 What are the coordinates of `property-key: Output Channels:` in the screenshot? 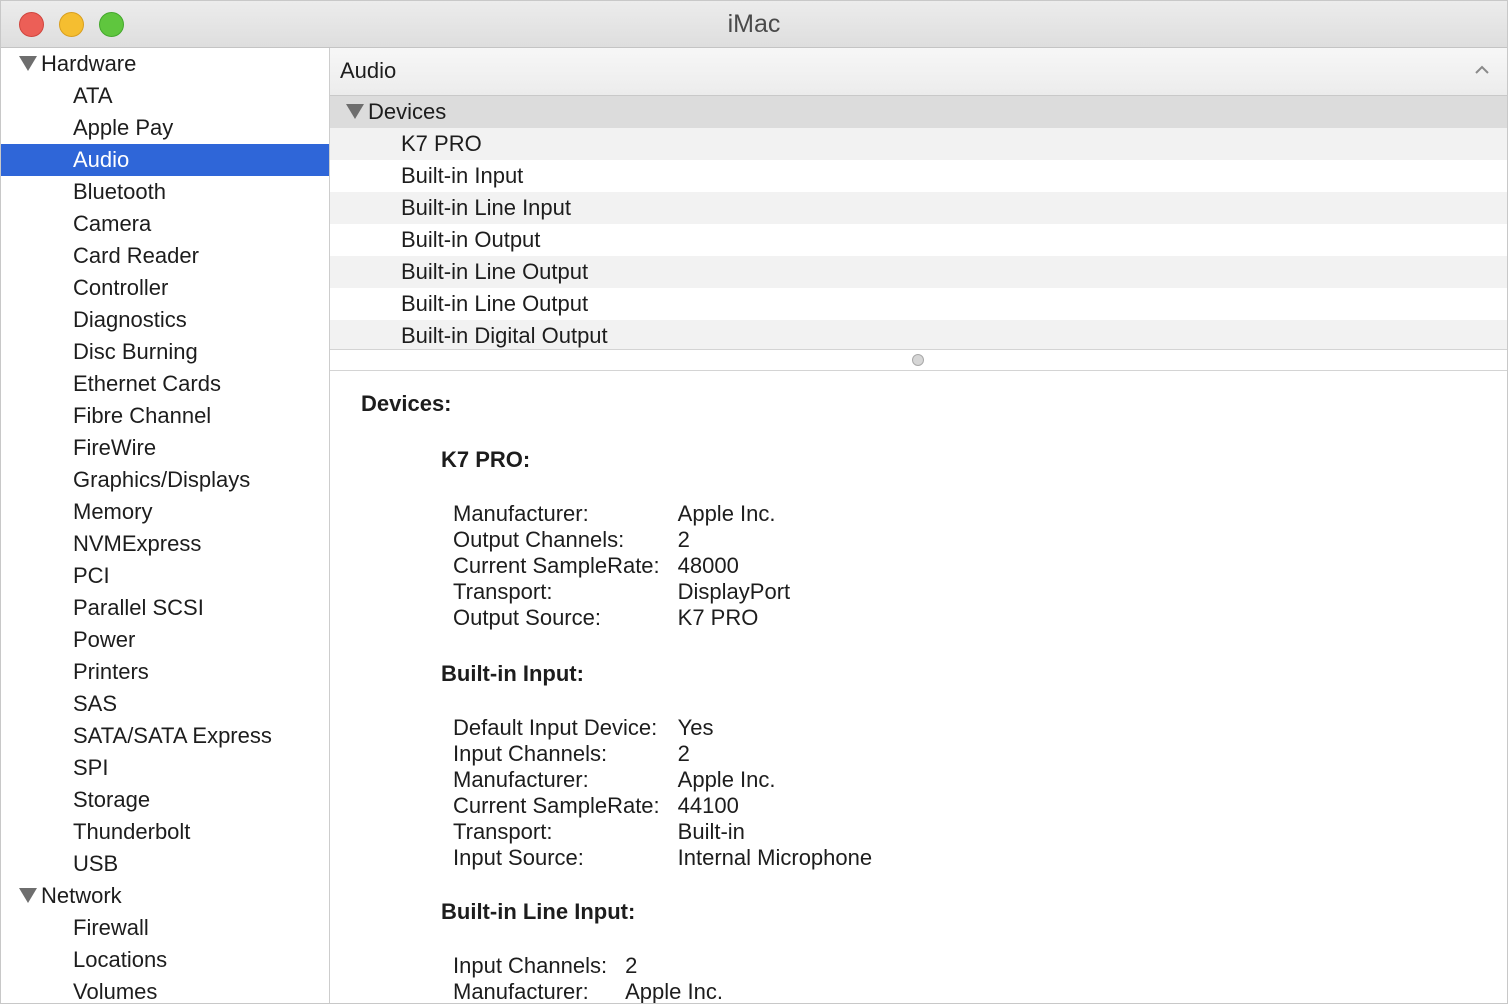 It's located at (539, 539).